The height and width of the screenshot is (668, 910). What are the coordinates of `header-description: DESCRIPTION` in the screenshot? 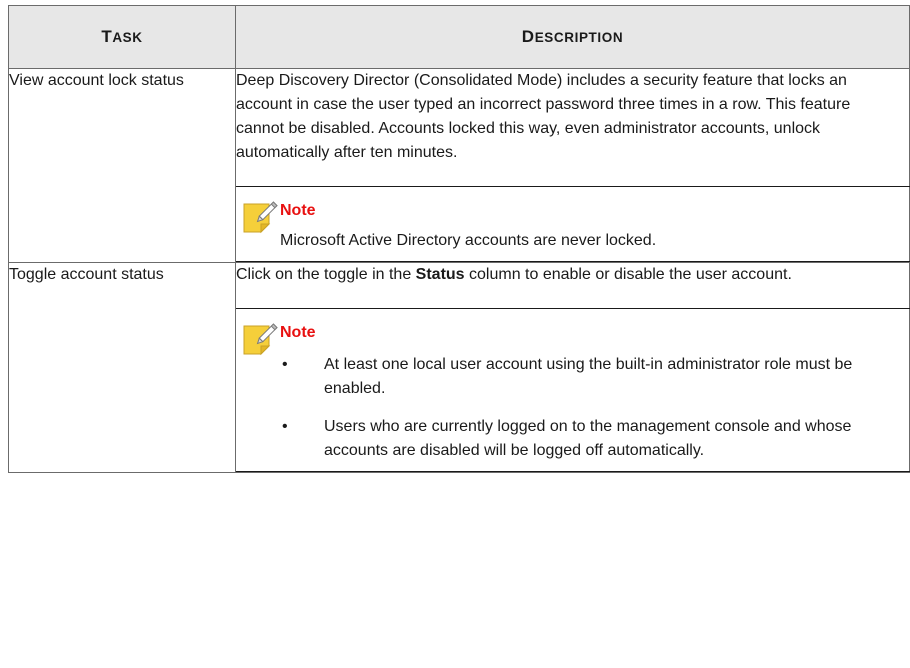 It's located at (572, 37).